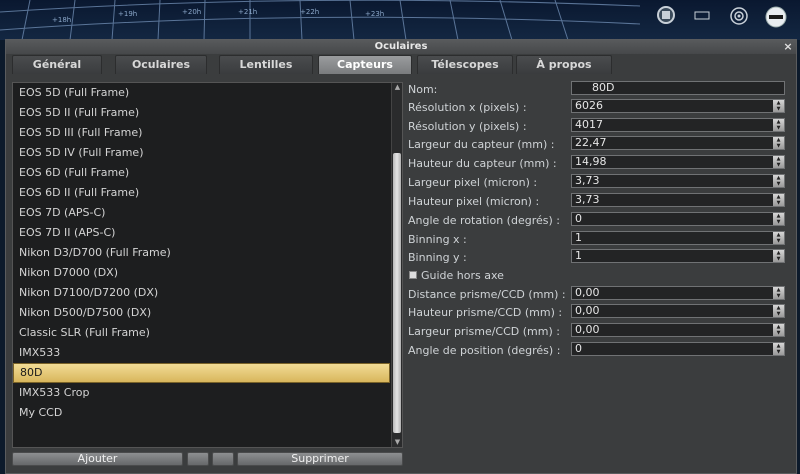 This screenshot has width=800, height=474. I want to click on sensor-height-label: Hauteur du capteur (mm) :, so click(482, 163).